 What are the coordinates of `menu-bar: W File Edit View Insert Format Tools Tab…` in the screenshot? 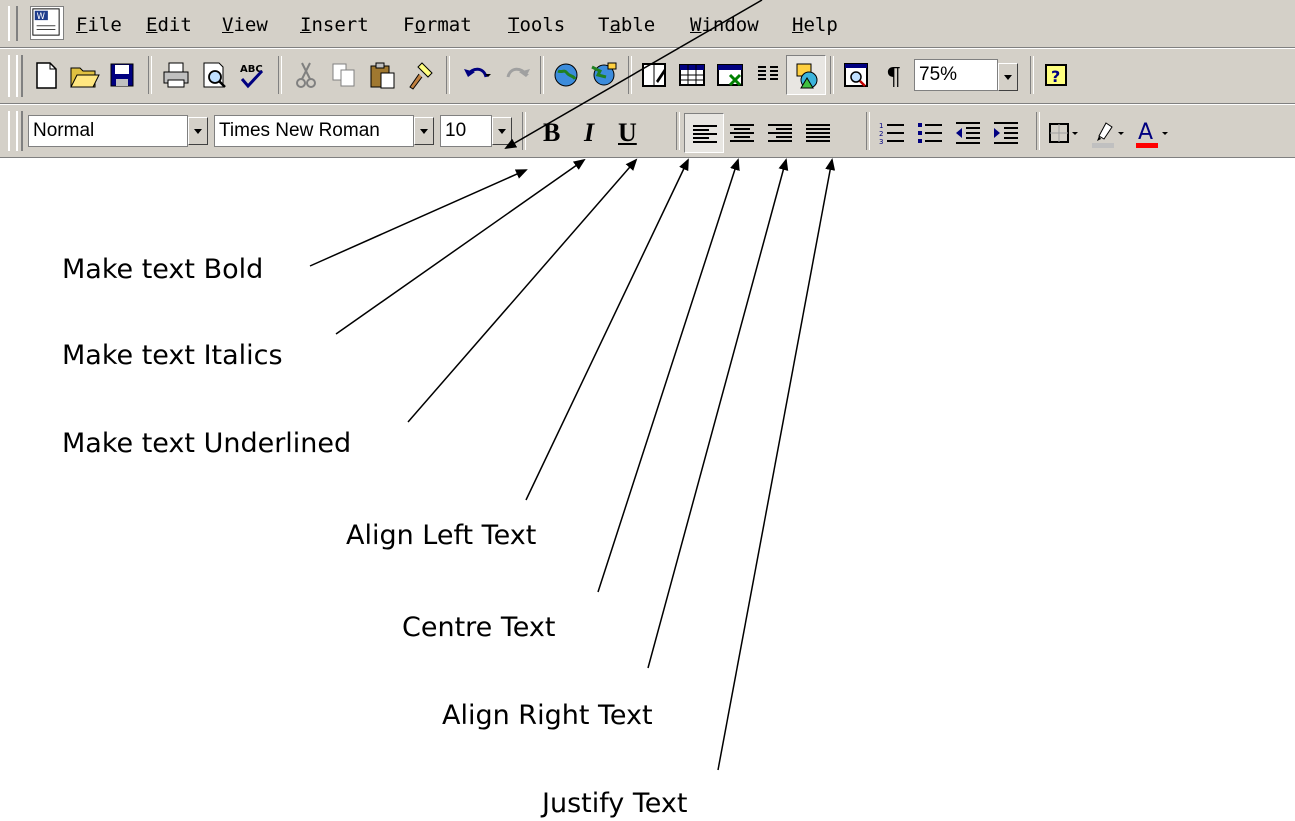 It's located at (647, 24).